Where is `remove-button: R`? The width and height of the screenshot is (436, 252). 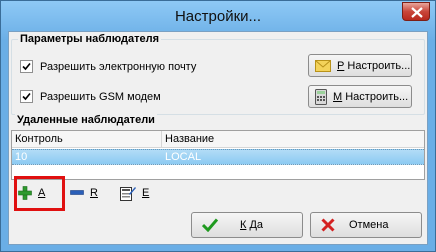 remove-button: R is located at coordinates (84, 193).